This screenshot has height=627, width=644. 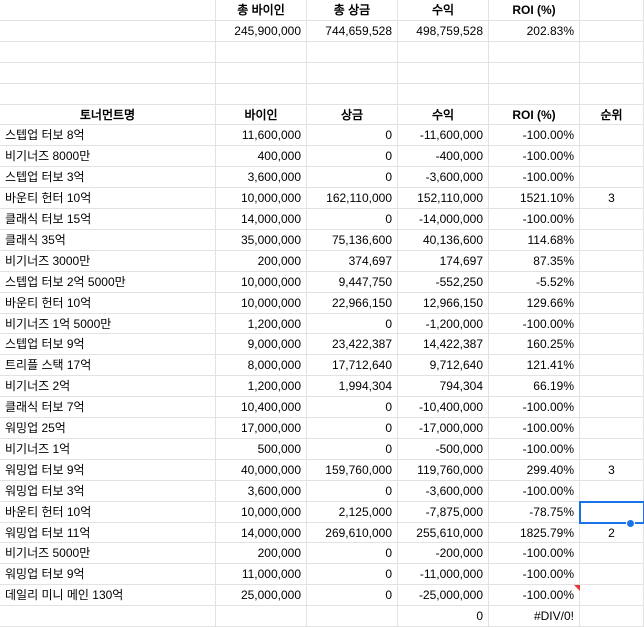 What do you see at coordinates (261, 470) in the screenshot?
I see `table-cell-buyin: 40,000,000` at bounding box center [261, 470].